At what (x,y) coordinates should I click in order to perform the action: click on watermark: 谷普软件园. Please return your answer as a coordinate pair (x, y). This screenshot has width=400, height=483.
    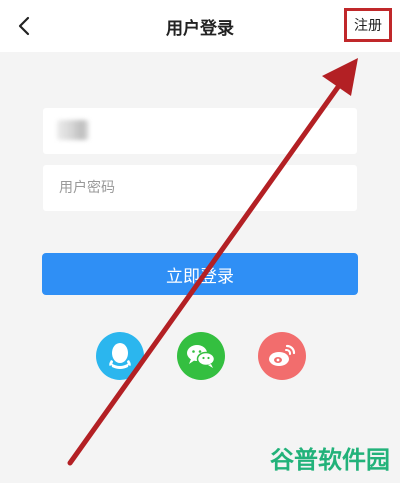
    Looking at the image, I should click on (330, 460).